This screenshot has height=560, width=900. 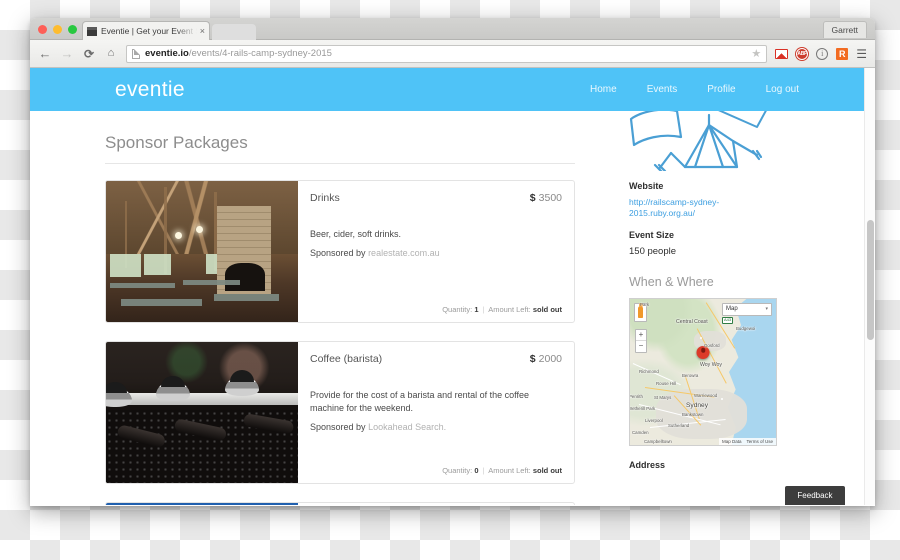 What do you see at coordinates (150, 90) in the screenshot?
I see `site-logo: eventie` at bounding box center [150, 90].